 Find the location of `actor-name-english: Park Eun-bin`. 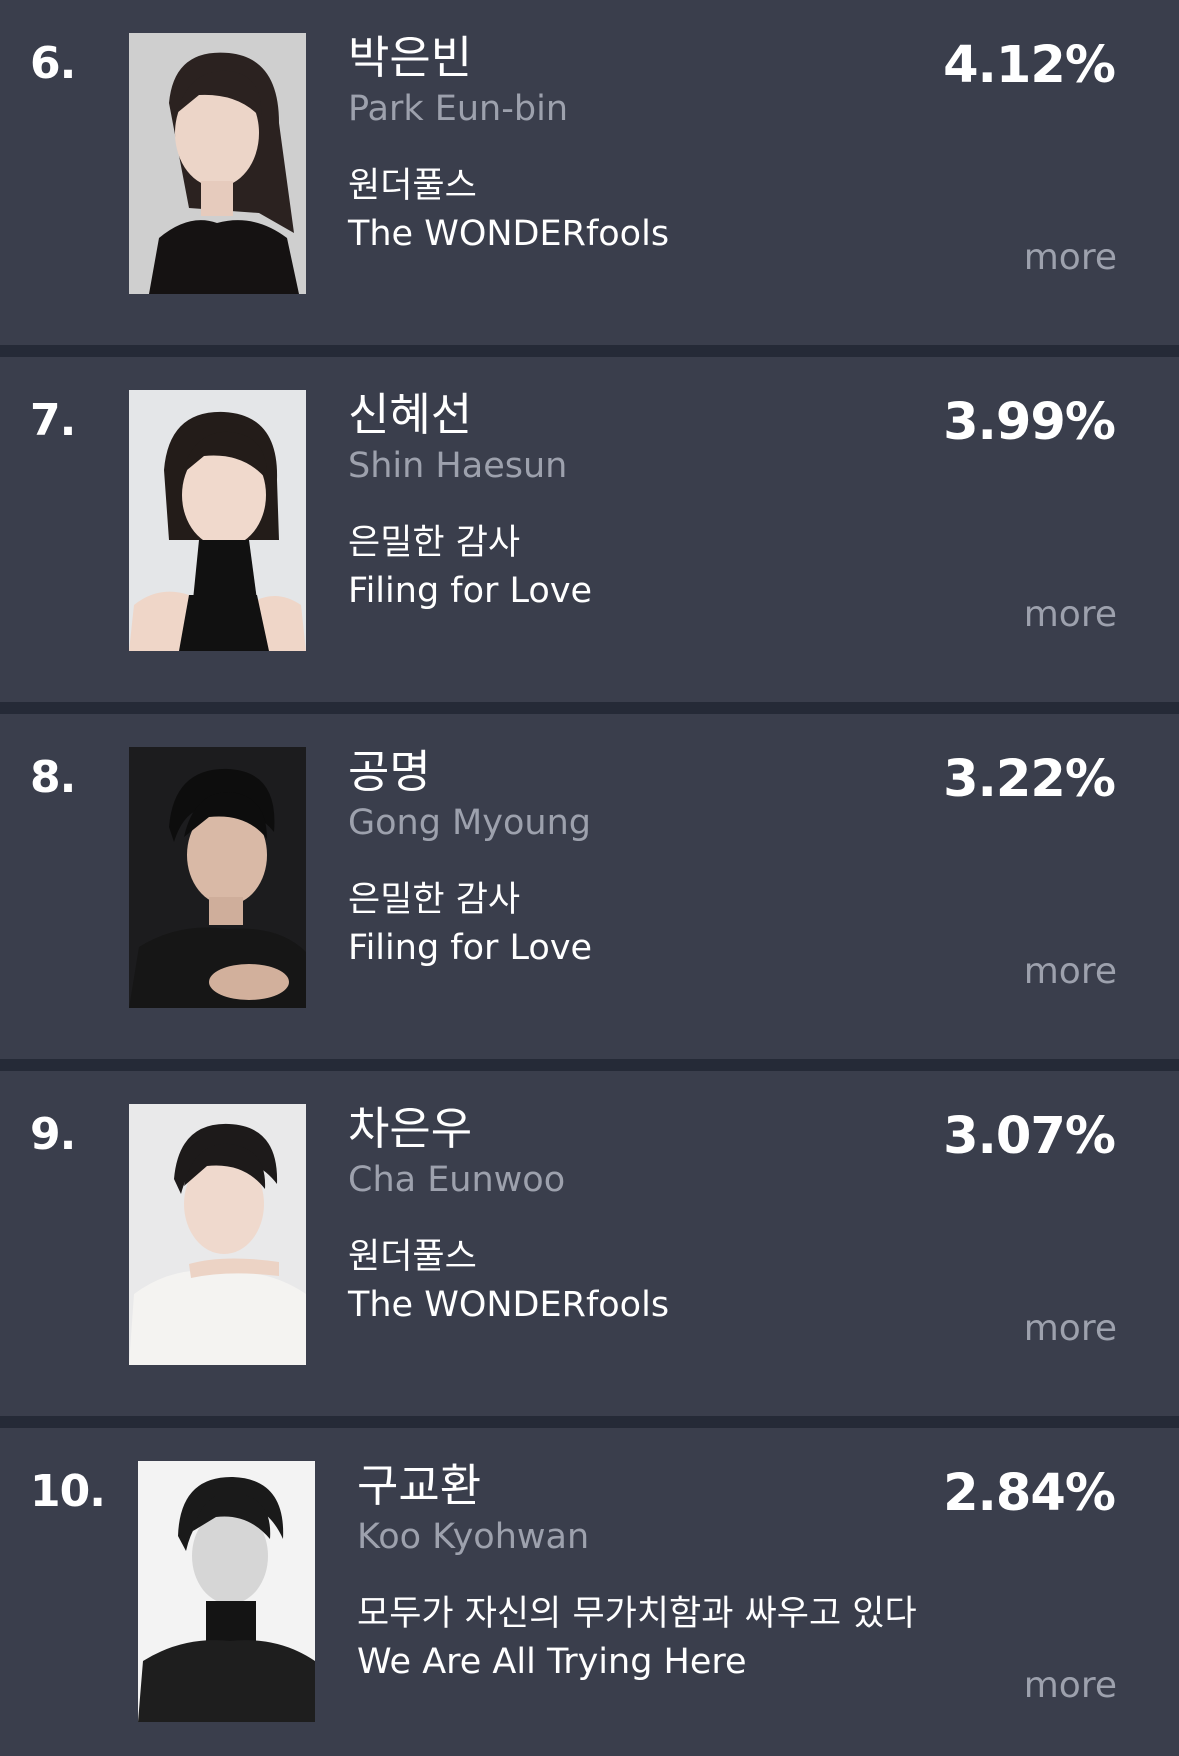

actor-name-english: Park Eun-bin is located at coordinates (458, 109).